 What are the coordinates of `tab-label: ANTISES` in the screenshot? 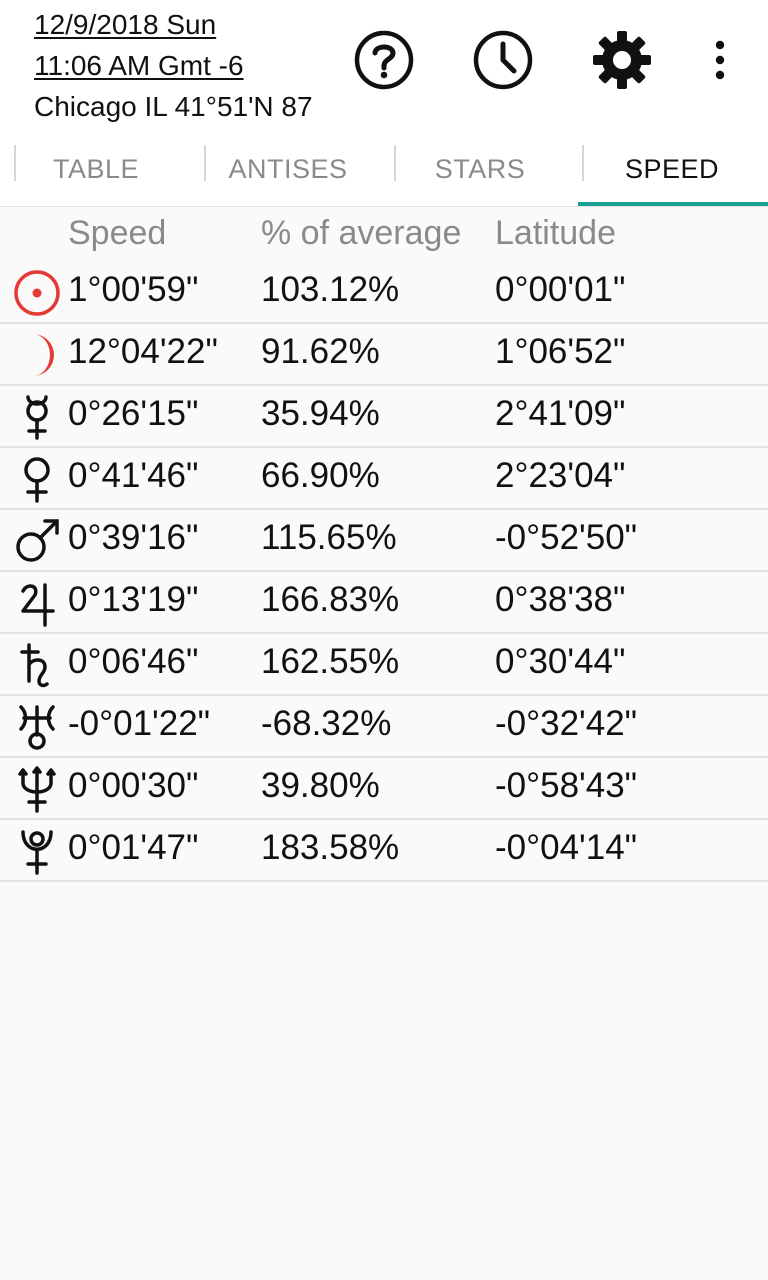 It's located at (288, 168).